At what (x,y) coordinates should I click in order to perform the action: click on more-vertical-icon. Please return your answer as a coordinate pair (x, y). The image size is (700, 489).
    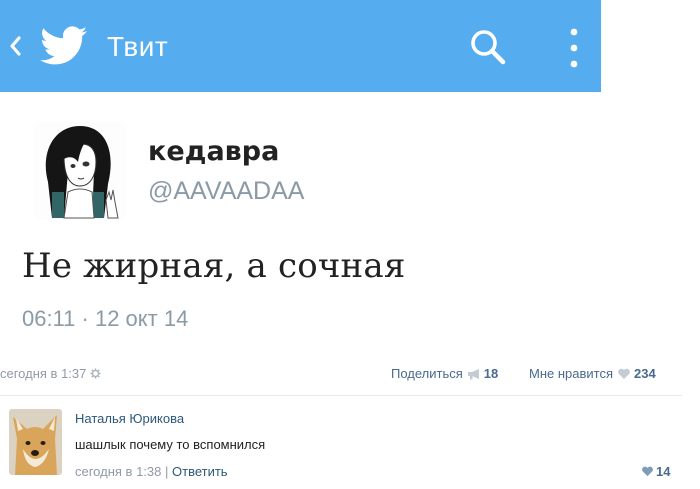
    Looking at the image, I should click on (574, 48).